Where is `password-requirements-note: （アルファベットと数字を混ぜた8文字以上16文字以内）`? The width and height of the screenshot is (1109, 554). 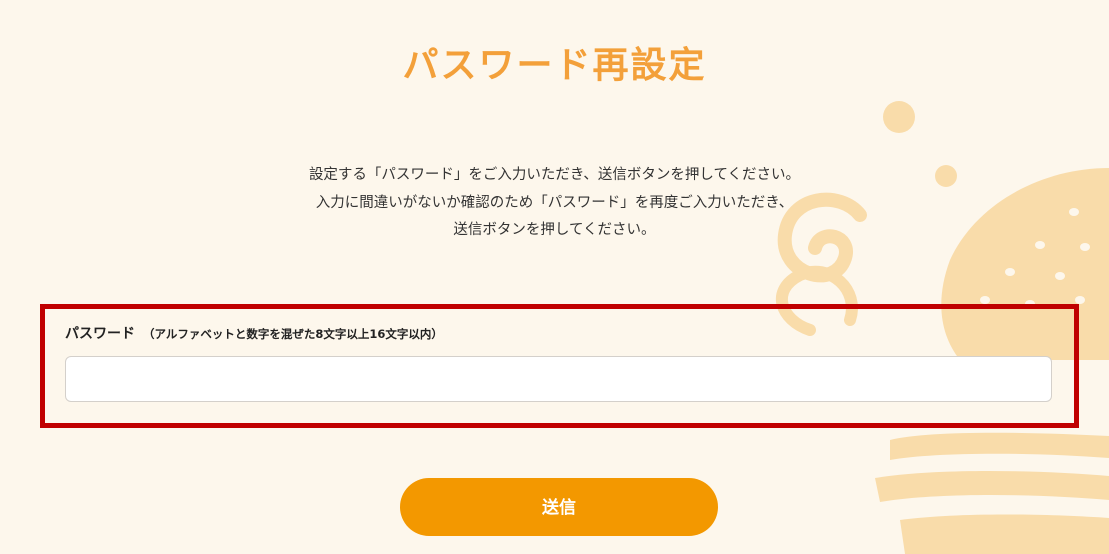 password-requirements-note: （アルファベットと数字を混ぜた8文字以上16文字以内） is located at coordinates (293, 334).